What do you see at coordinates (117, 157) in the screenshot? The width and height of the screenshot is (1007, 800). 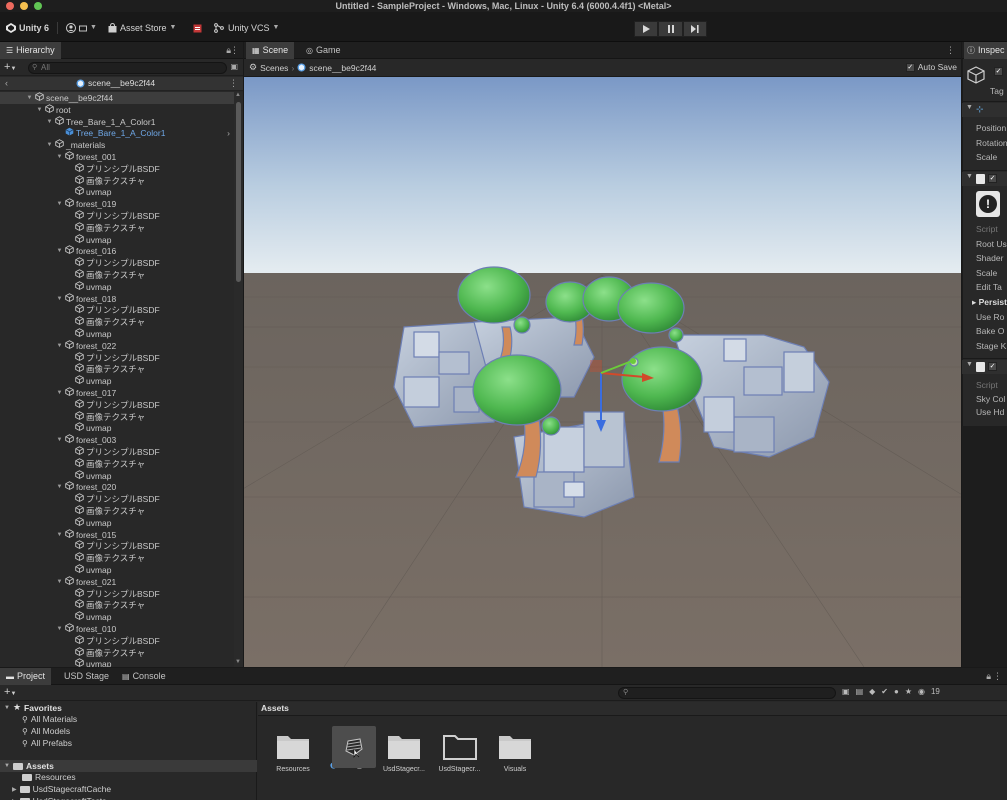 I see `hierarchy-row: ▼ forest_001` at bounding box center [117, 157].